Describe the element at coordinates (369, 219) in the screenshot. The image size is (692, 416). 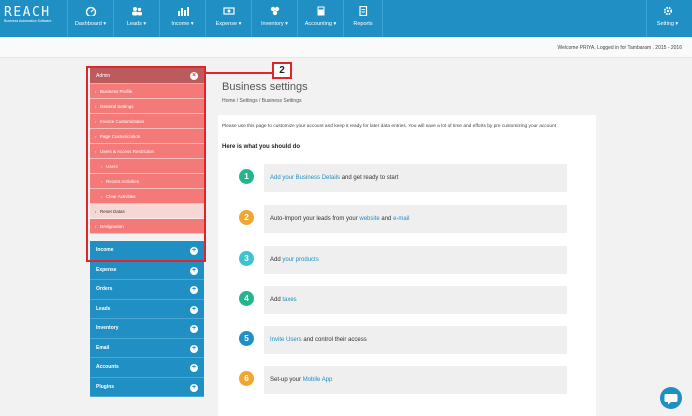
I see `website-link: website` at that location.